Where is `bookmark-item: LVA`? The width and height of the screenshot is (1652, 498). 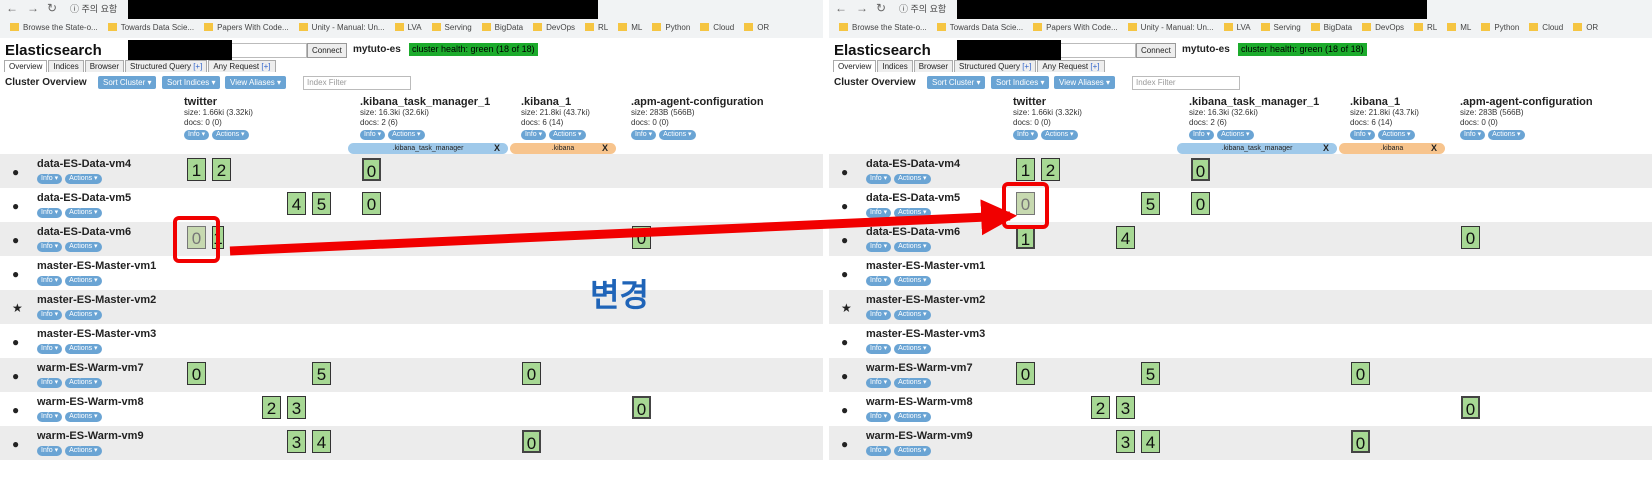
bookmark-item: LVA is located at coordinates (408, 27).